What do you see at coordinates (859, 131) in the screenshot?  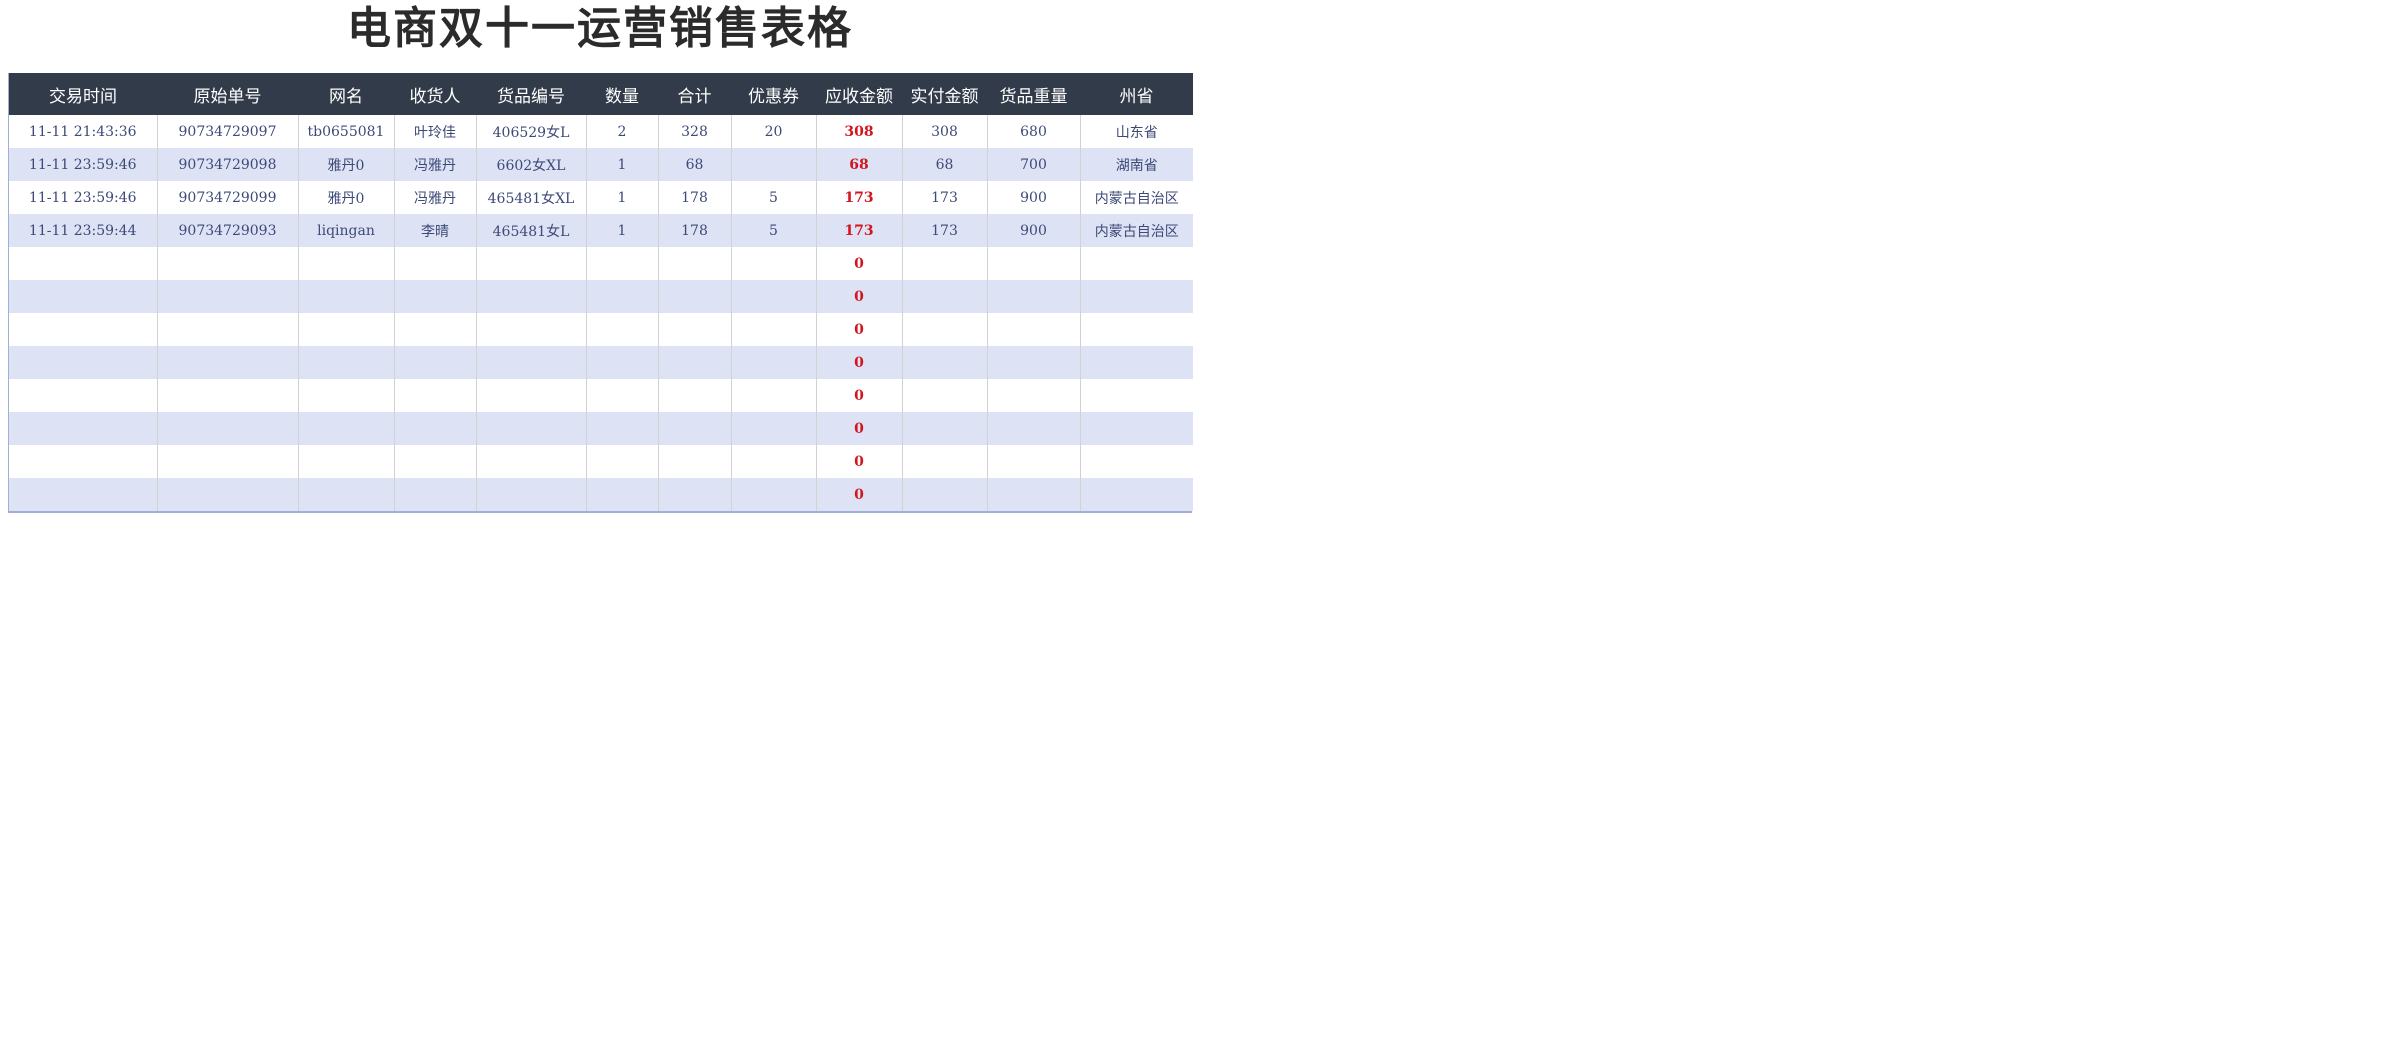 I see `cell-amount-due: 308` at bounding box center [859, 131].